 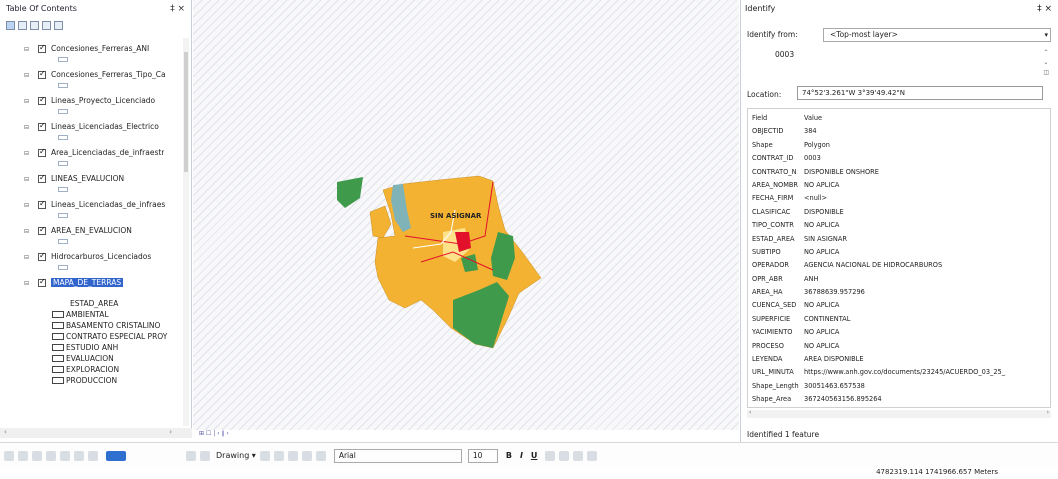 I want to click on toc-layer: ⊟ MAPA_DE_TERRAS, so click(x=92, y=285).